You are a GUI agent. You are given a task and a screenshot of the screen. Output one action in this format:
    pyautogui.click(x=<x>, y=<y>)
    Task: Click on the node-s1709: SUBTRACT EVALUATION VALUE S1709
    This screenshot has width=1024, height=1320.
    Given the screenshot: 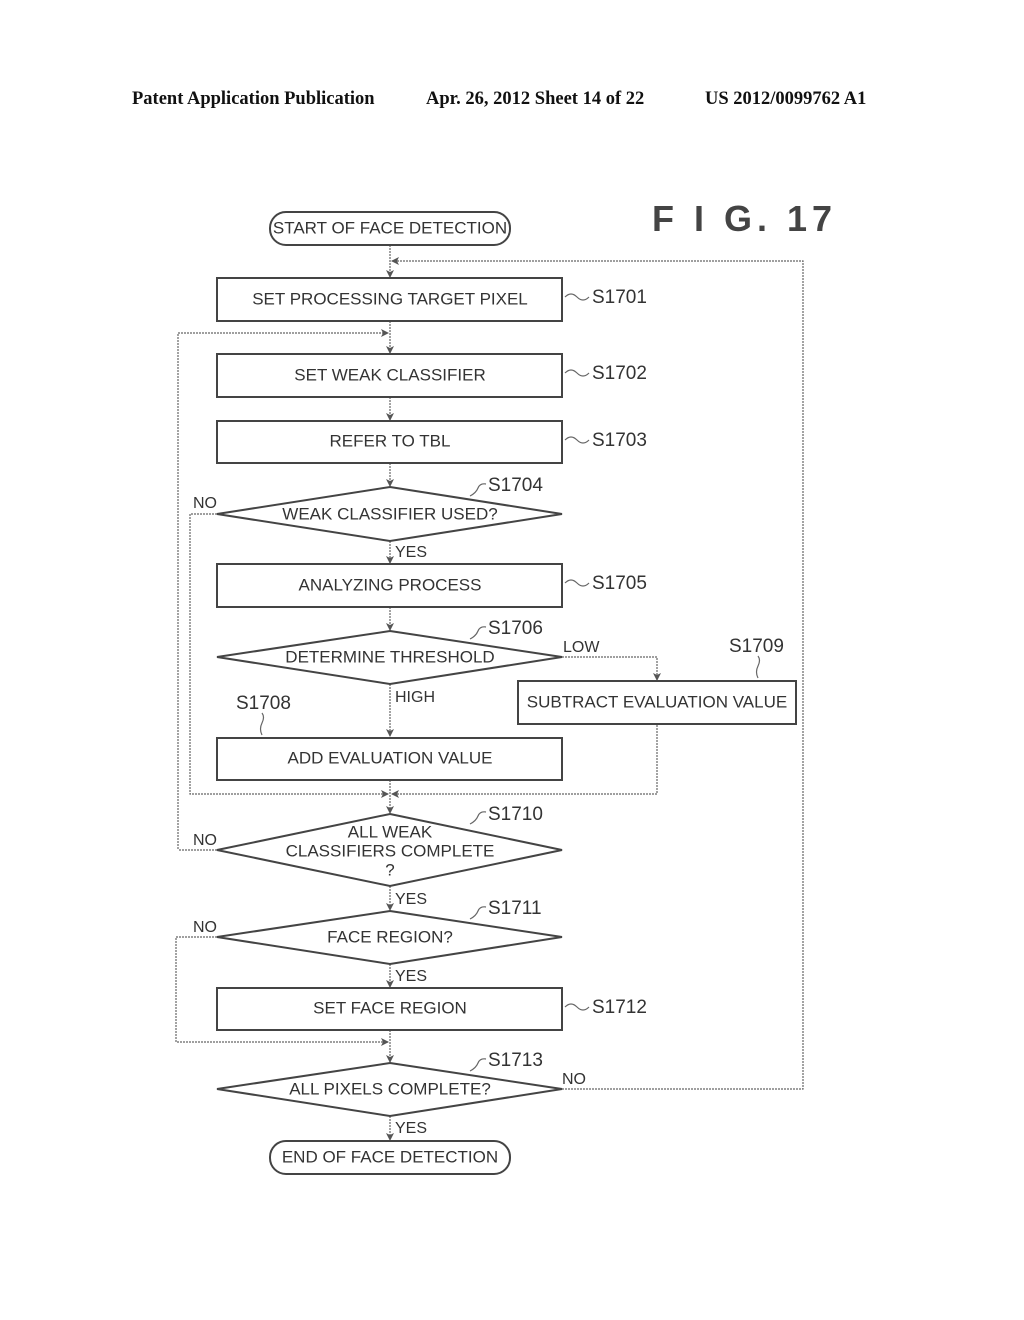 What is the action you would take?
    pyautogui.click(x=657, y=680)
    